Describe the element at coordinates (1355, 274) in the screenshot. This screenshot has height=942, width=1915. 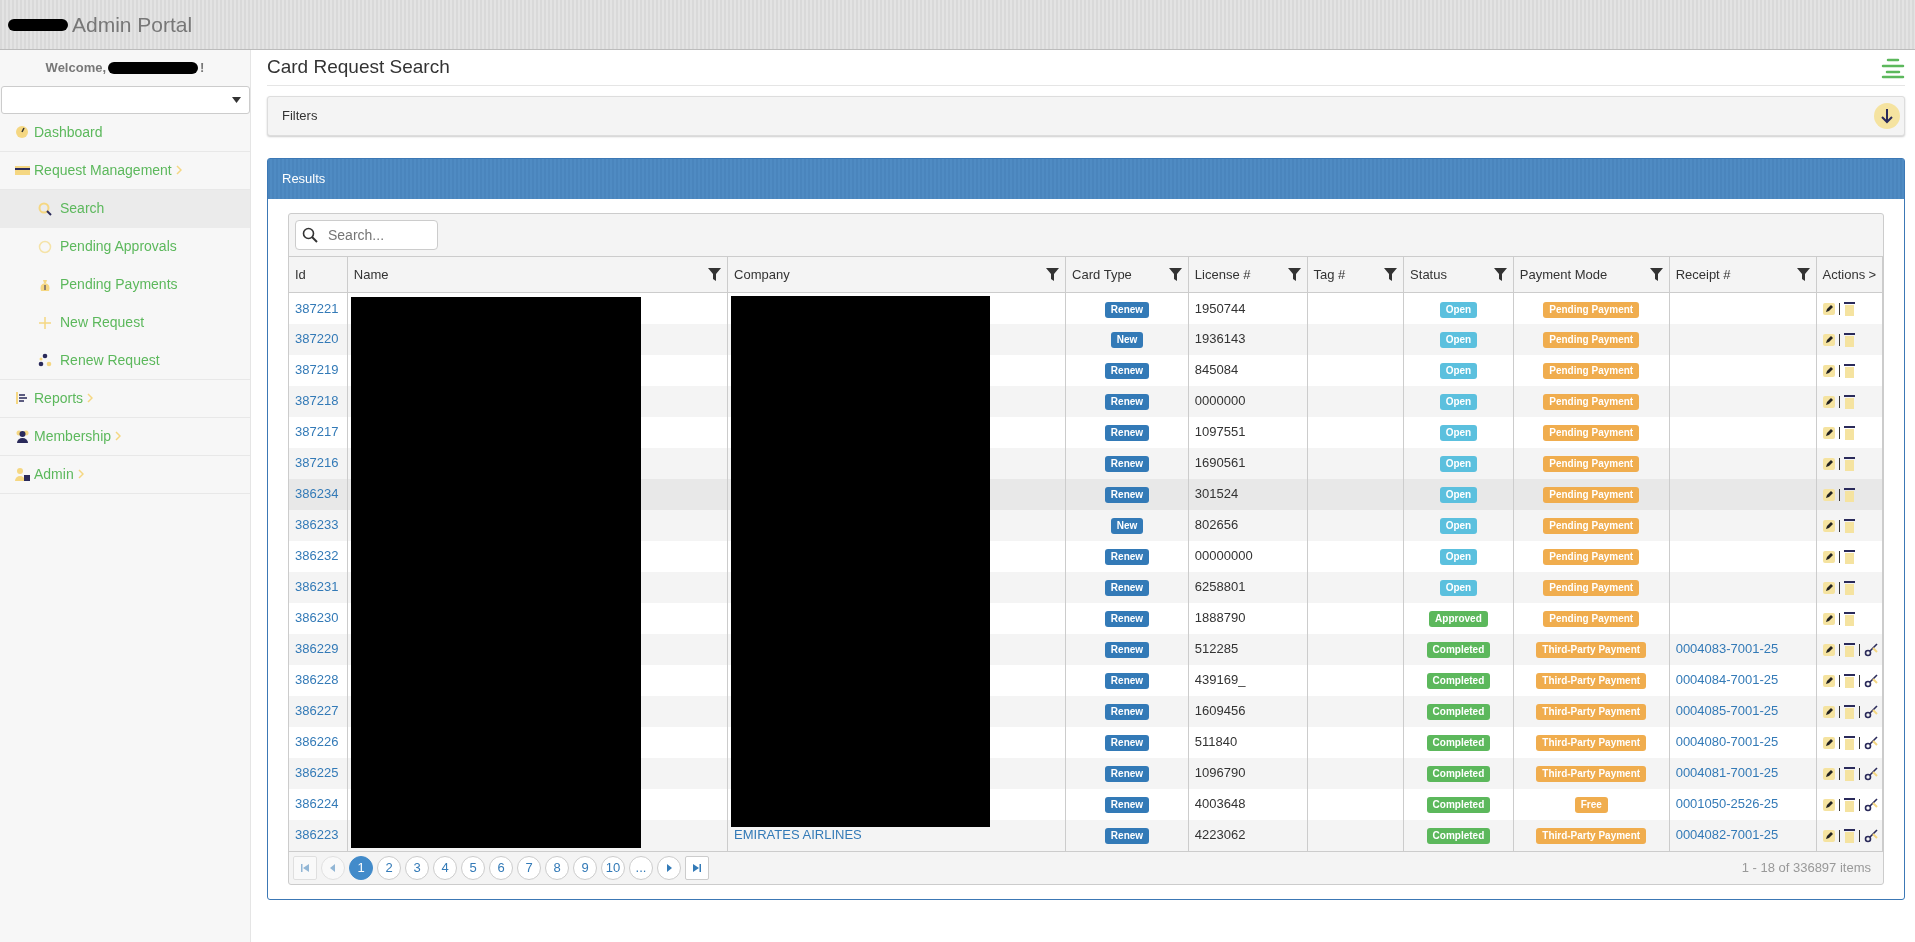
I see `column-header: Tag #` at that location.